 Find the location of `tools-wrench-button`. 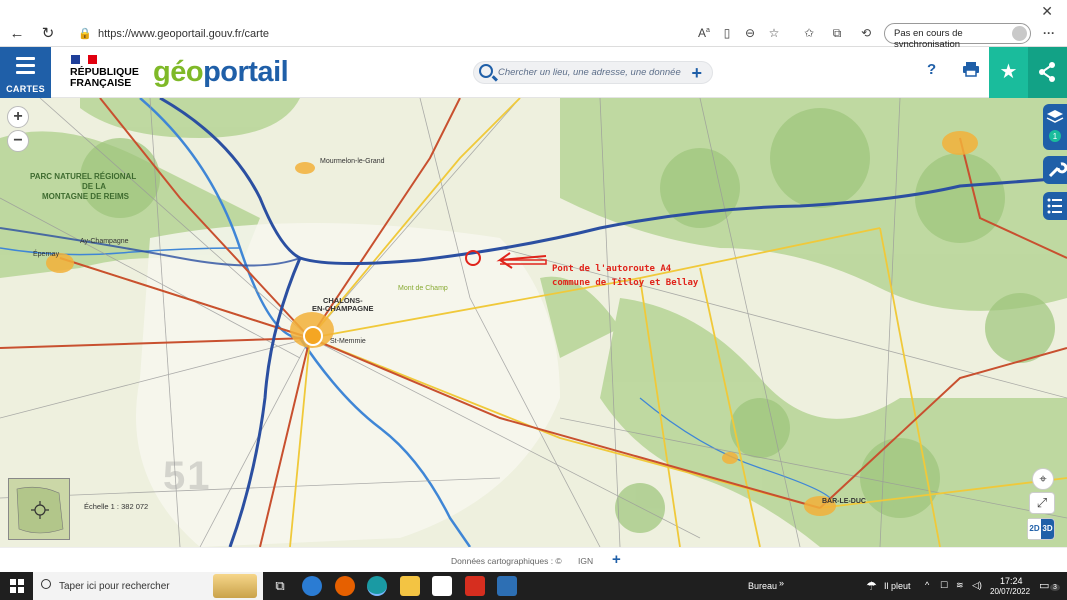

tools-wrench-button is located at coordinates (1055, 170).